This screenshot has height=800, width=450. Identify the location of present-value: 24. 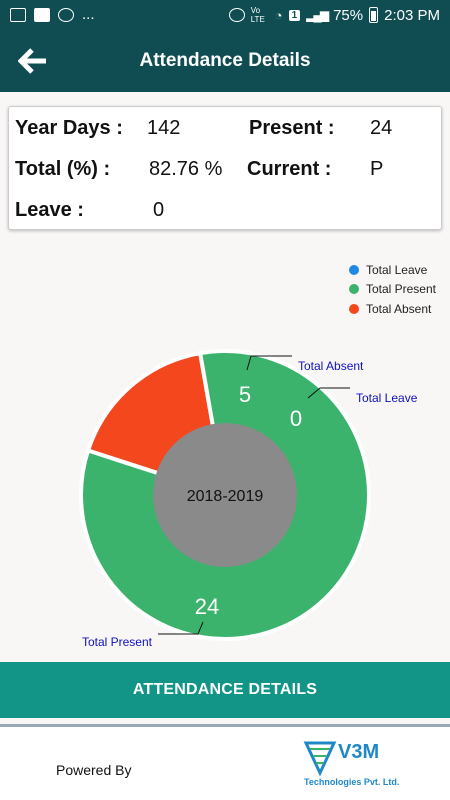
(381, 128).